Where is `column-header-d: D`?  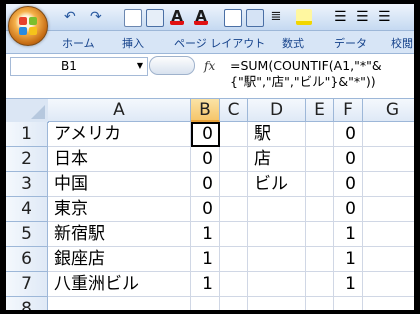
column-header-d: D is located at coordinates (277, 110).